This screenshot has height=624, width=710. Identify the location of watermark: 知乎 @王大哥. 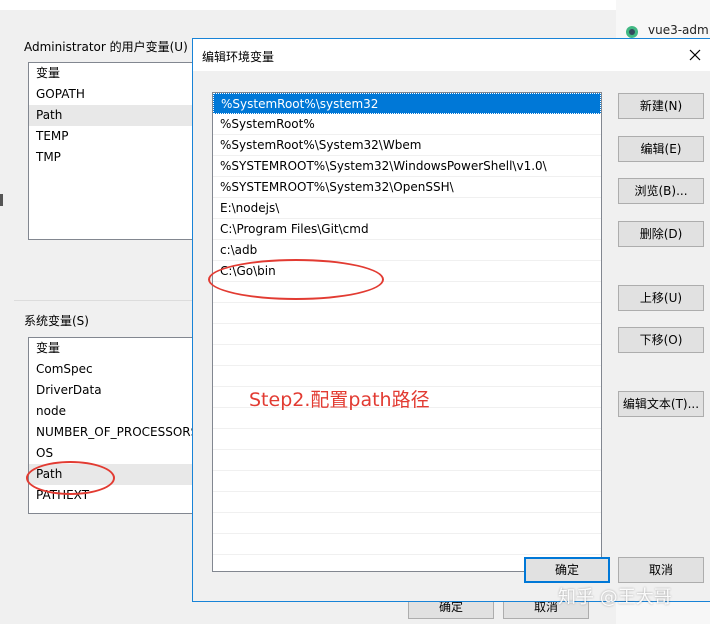
(615, 597).